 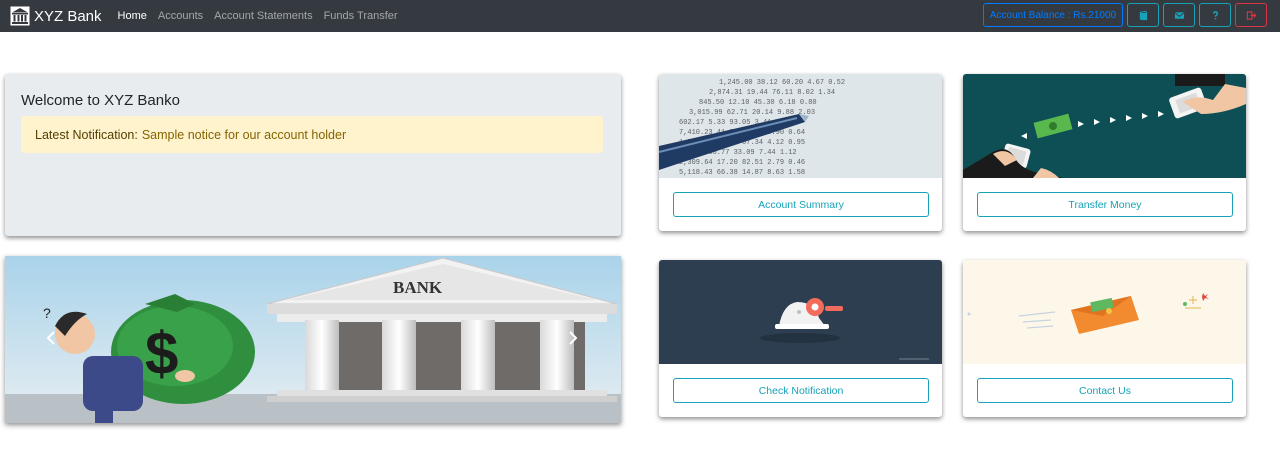 I want to click on brand-name: XYZ Bank, so click(x=68, y=16).